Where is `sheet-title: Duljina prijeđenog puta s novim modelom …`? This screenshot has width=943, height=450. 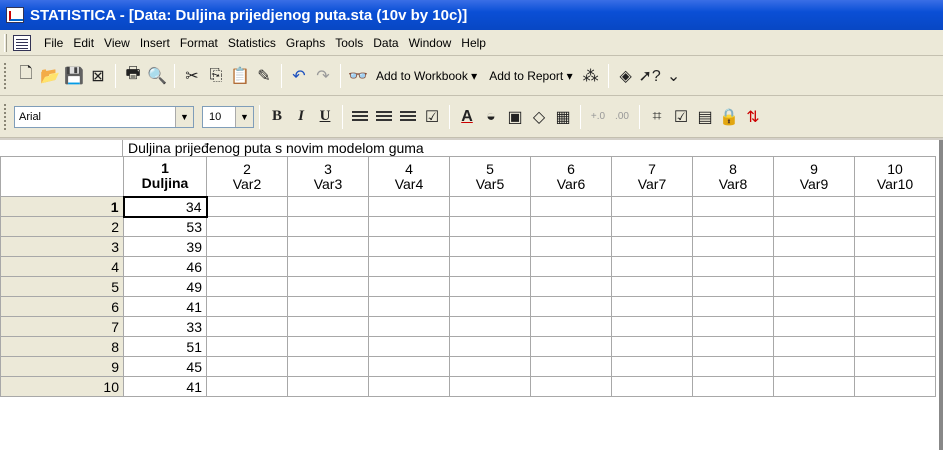
sheet-title: Duljina prijeđenog puta s novim modelom … is located at coordinates (276, 148).